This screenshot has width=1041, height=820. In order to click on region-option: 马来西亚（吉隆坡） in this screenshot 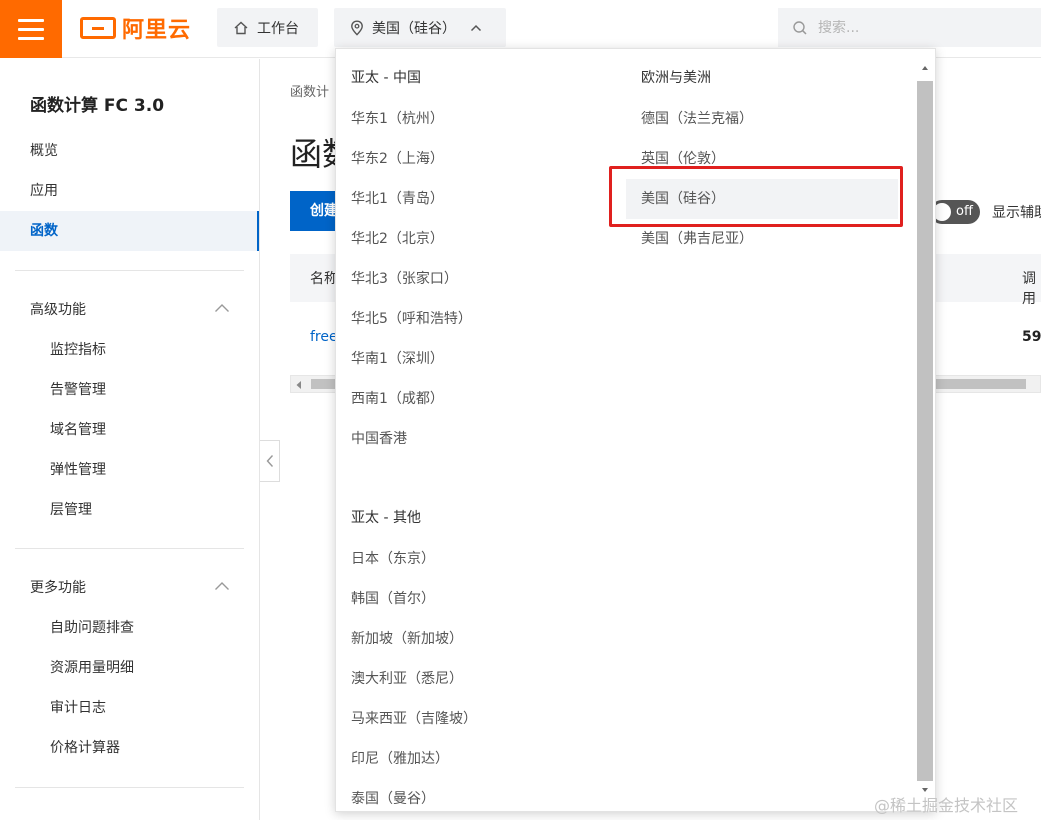, I will do `click(476, 719)`.